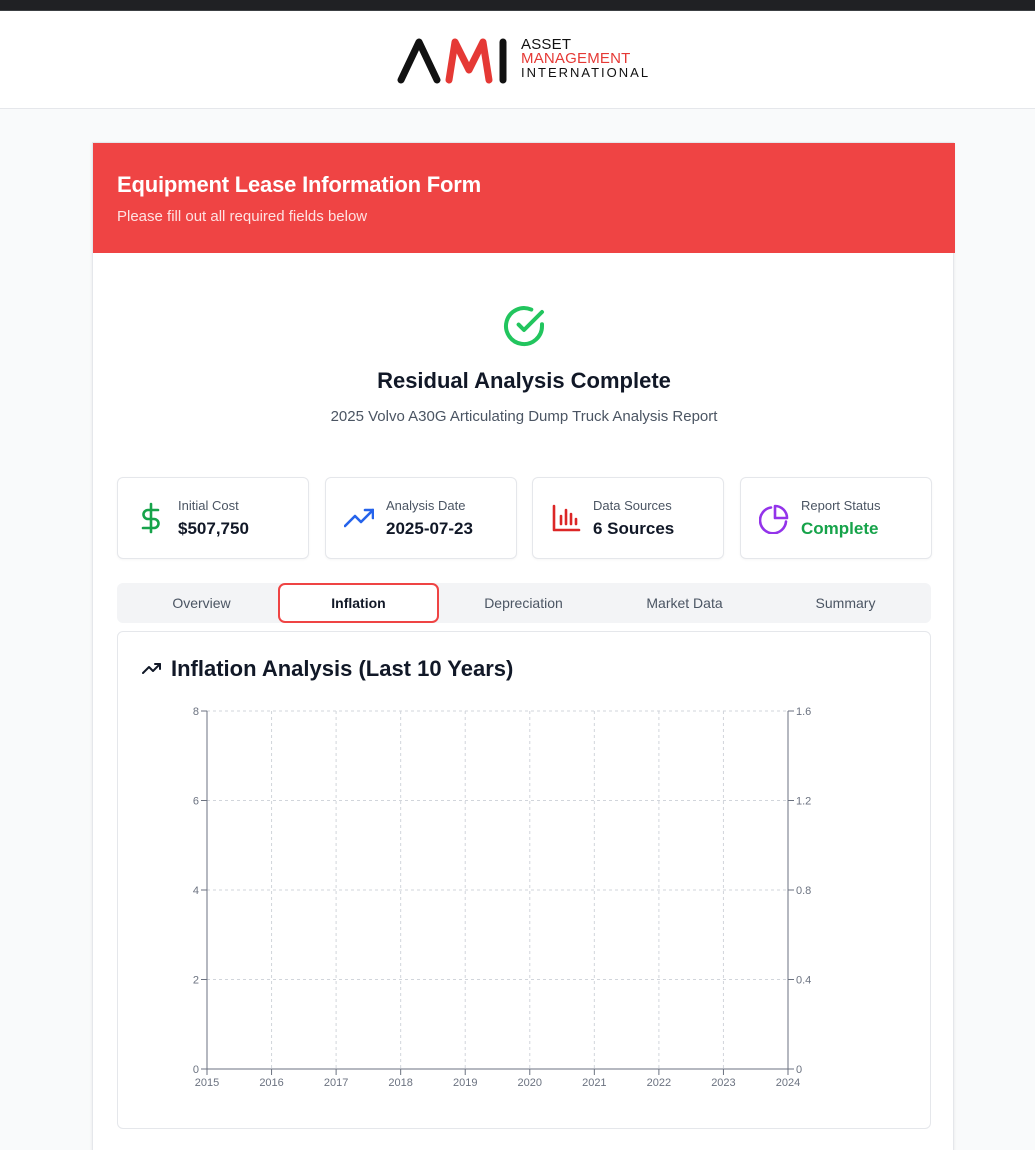 The width and height of the screenshot is (1035, 1150). I want to click on x-tick-label: 2017, so click(336, 1083).